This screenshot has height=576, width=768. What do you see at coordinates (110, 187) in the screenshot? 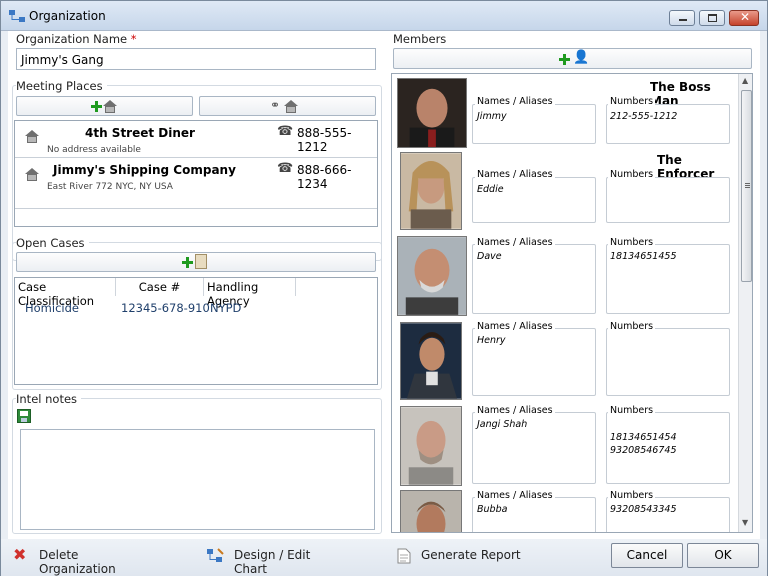
I see `place-address: East River 772 NYC, NY USA` at bounding box center [110, 187].